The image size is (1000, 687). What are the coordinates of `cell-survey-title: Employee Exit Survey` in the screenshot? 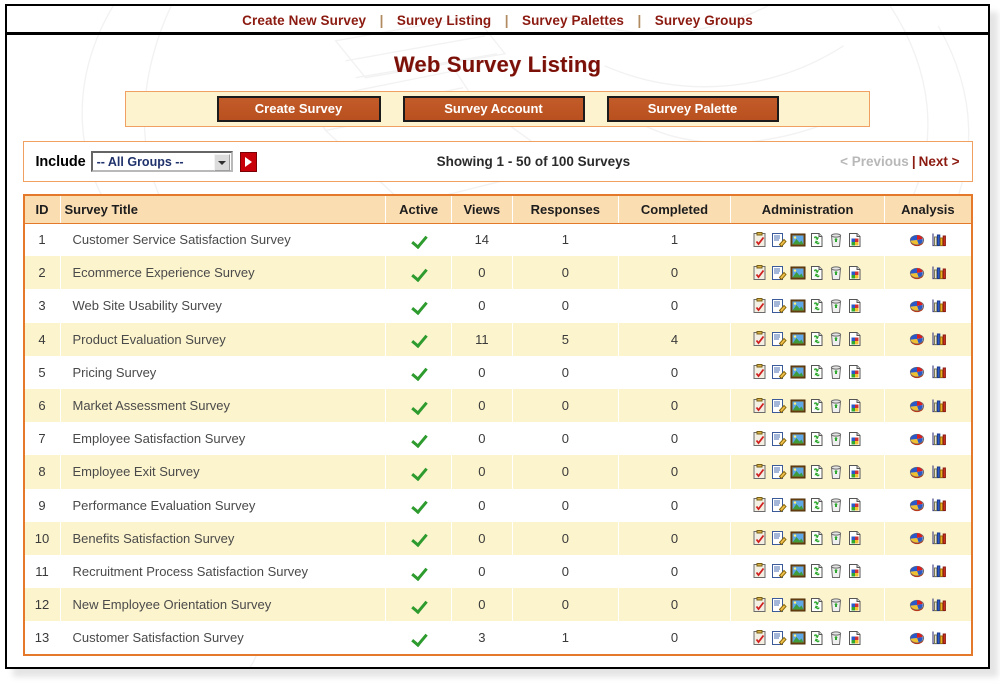 It's located at (223, 472).